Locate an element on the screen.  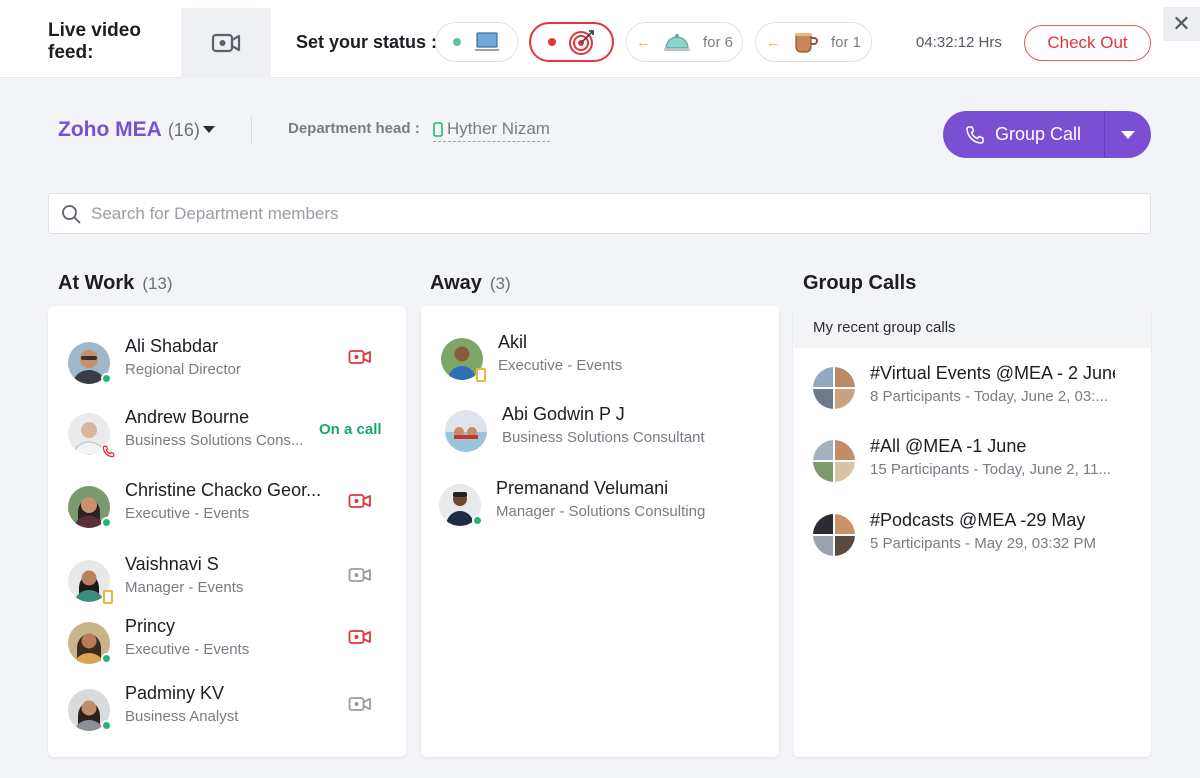
status-option-available is located at coordinates (476, 42).